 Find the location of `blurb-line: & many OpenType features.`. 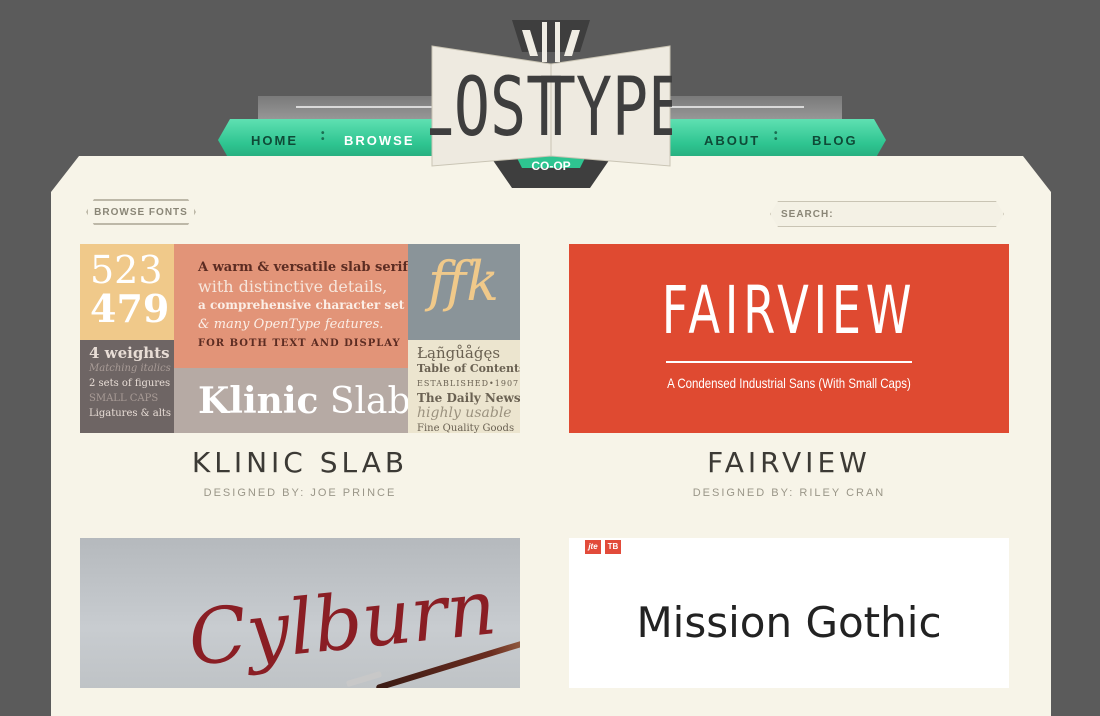

blurb-line: & many OpenType features. is located at coordinates (291, 324).